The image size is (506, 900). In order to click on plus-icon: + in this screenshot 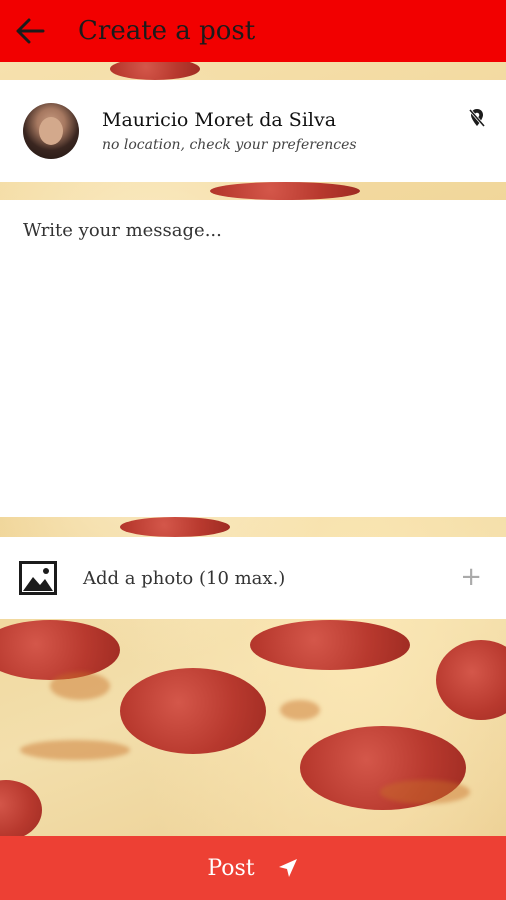, I will do `click(471, 577)`.